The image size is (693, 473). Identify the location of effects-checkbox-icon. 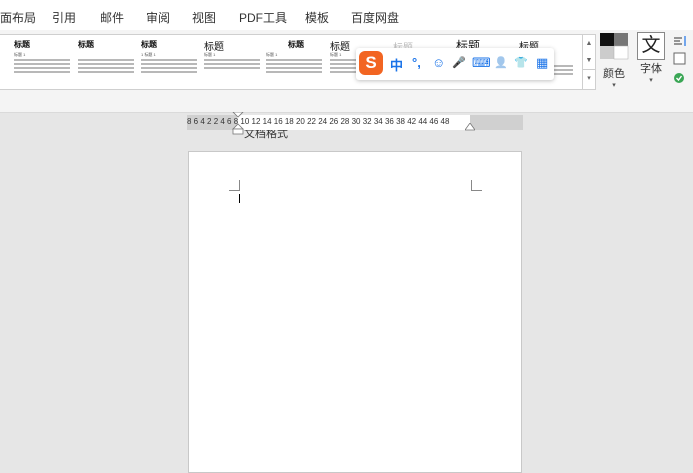
(679, 58).